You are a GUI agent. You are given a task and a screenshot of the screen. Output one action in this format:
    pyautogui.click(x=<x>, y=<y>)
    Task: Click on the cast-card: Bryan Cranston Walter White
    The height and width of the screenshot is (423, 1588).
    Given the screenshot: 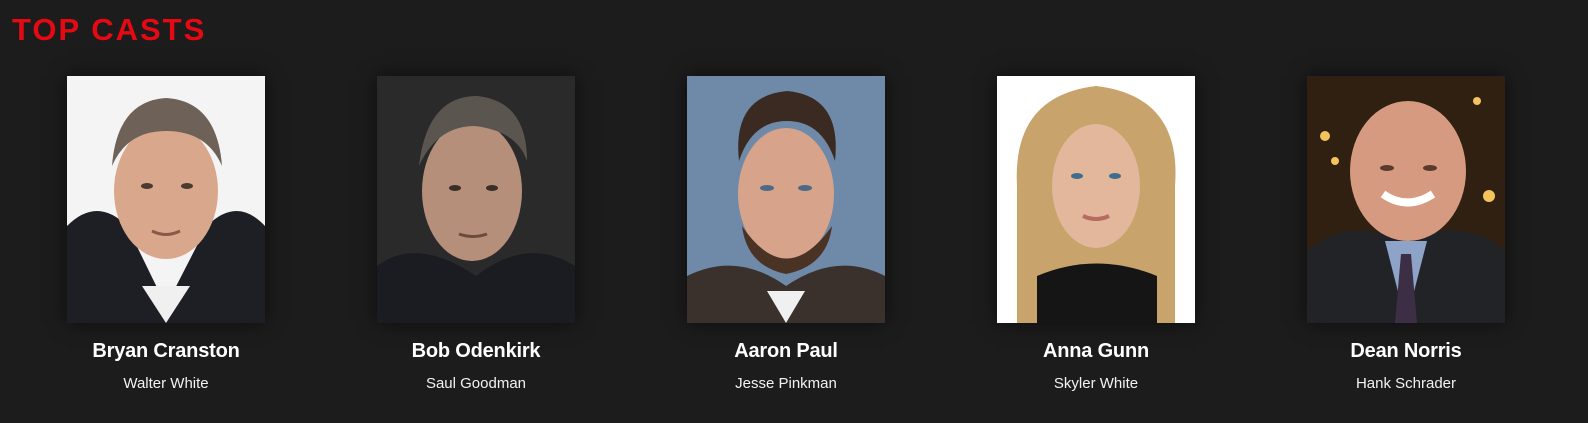 What is the action you would take?
    pyautogui.click(x=166, y=234)
    